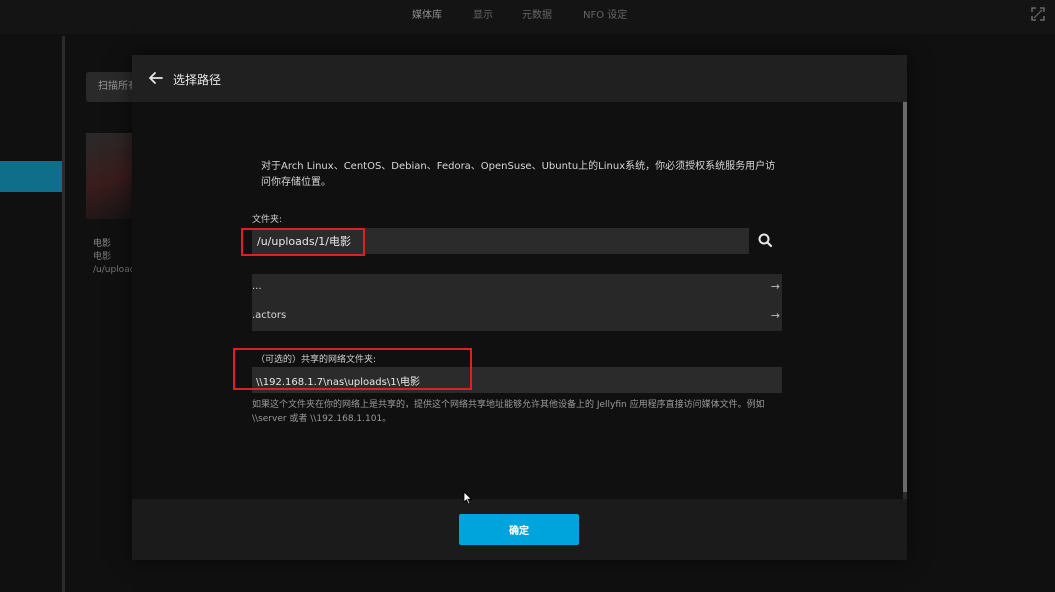 The height and width of the screenshot is (592, 1055). Describe the element at coordinates (905, 300) in the screenshot. I see `dialog-scrollbar` at that location.